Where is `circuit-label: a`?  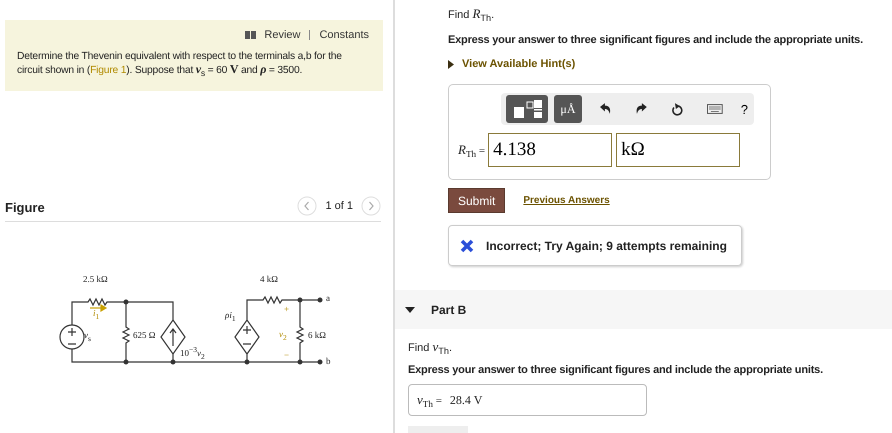 circuit-label: a is located at coordinates (328, 298).